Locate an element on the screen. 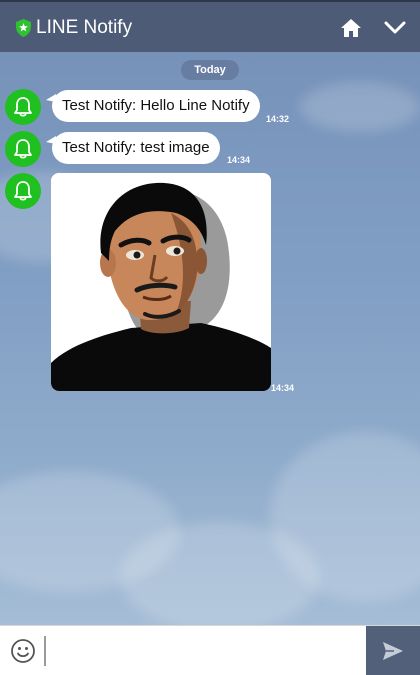 The height and width of the screenshot is (675, 420). date-separator: Today is located at coordinates (210, 70).